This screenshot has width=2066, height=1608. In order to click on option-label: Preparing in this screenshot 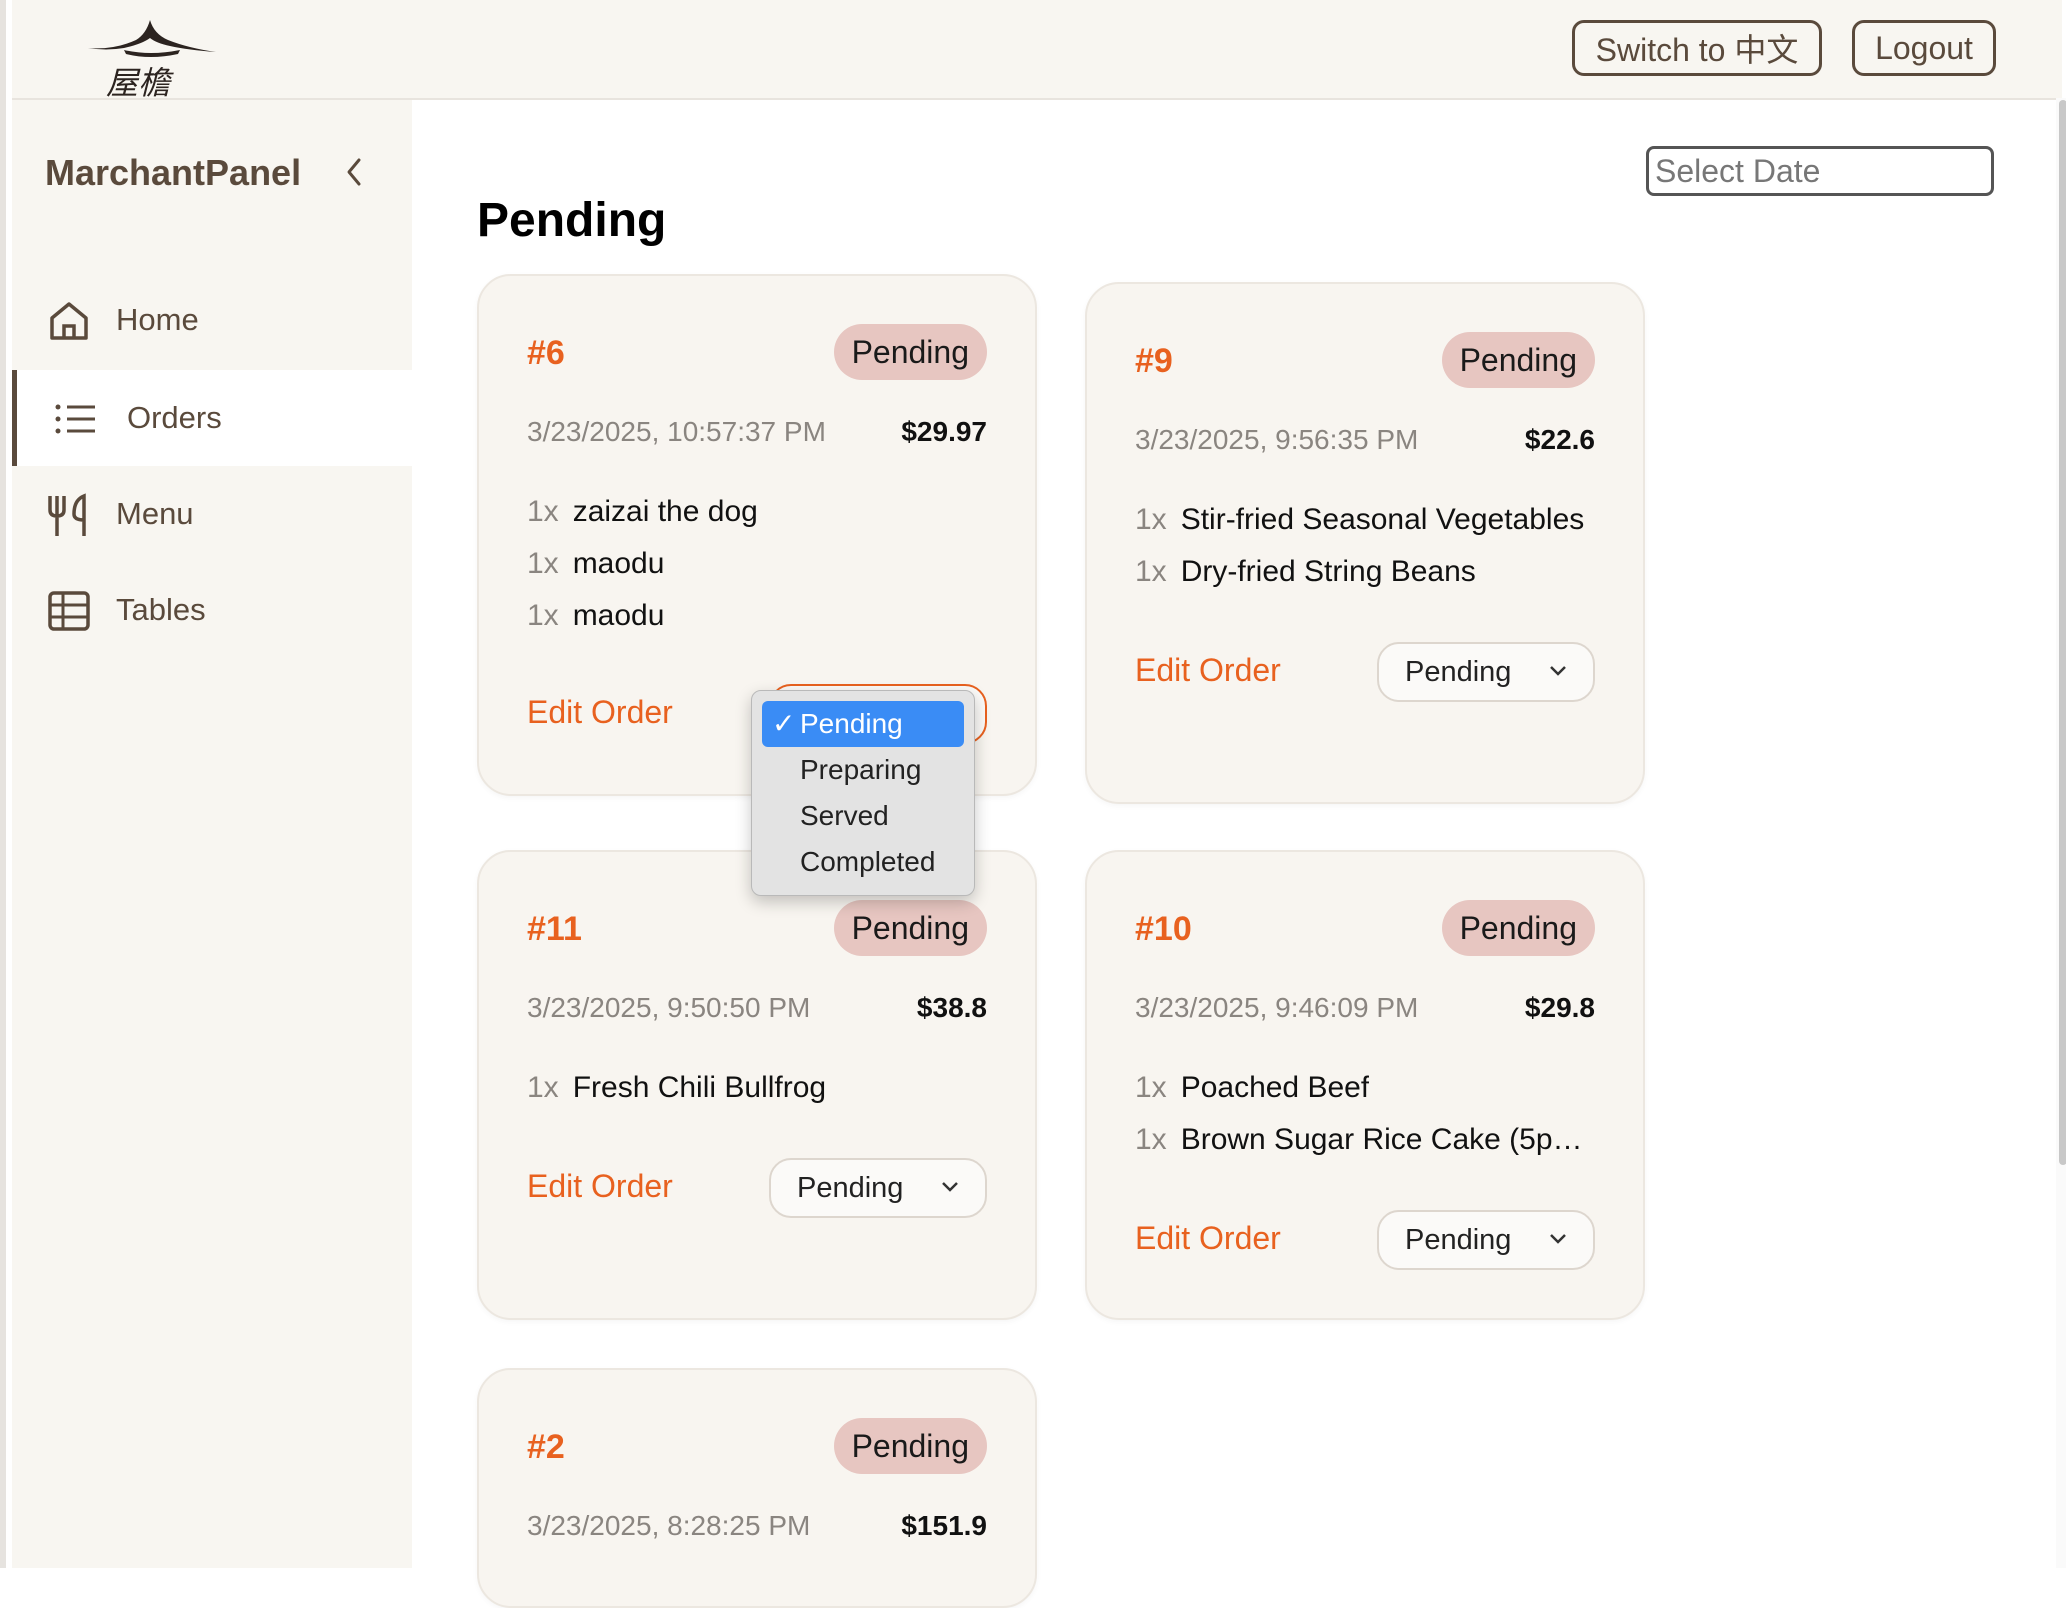, I will do `click(861, 769)`.